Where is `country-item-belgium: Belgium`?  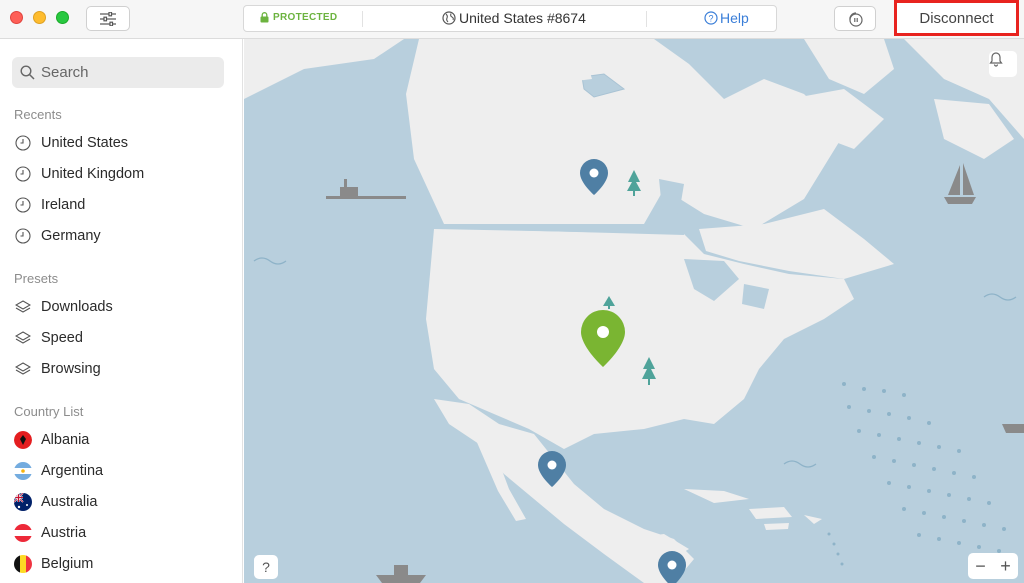
country-item-belgium: Belgium is located at coordinates (53, 564).